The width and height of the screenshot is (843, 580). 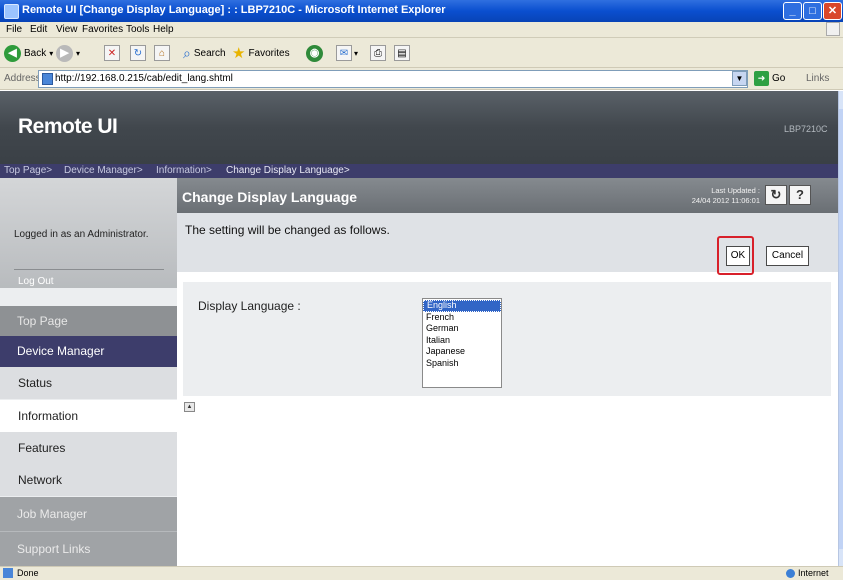 What do you see at coordinates (288, 170) in the screenshot?
I see `breadcrumb-current: Change Display Language>` at bounding box center [288, 170].